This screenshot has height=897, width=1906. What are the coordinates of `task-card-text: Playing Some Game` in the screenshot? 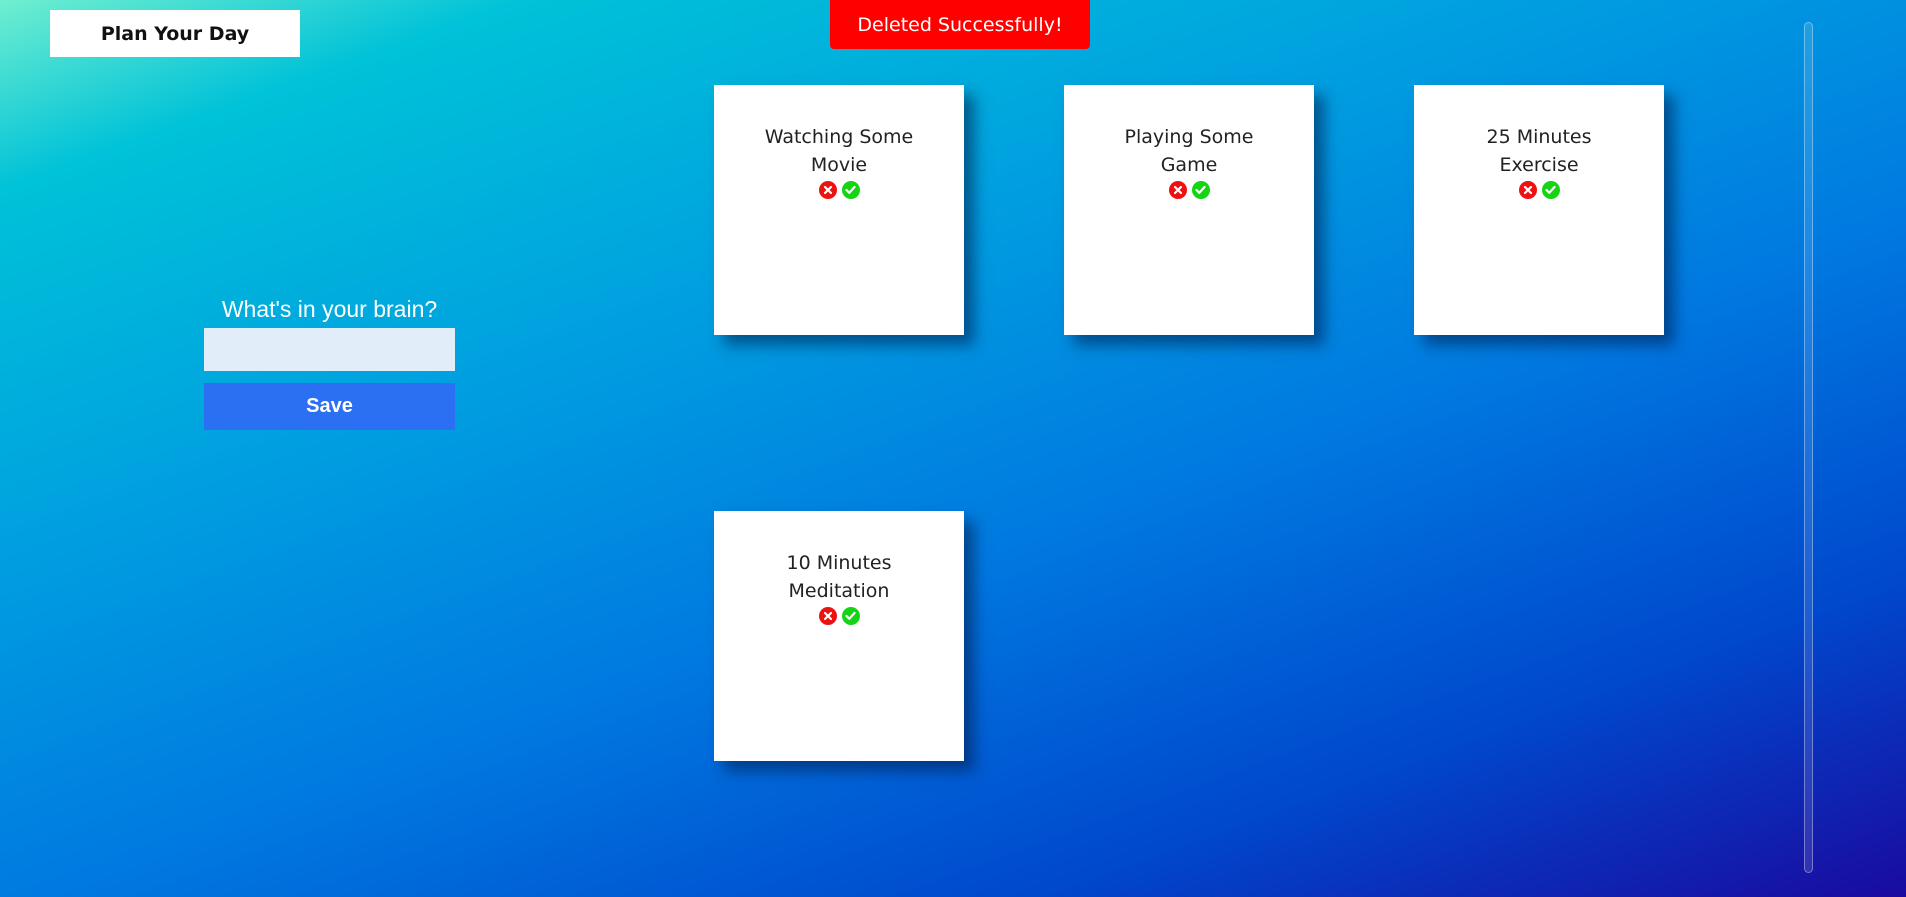 It's located at (1189, 151).